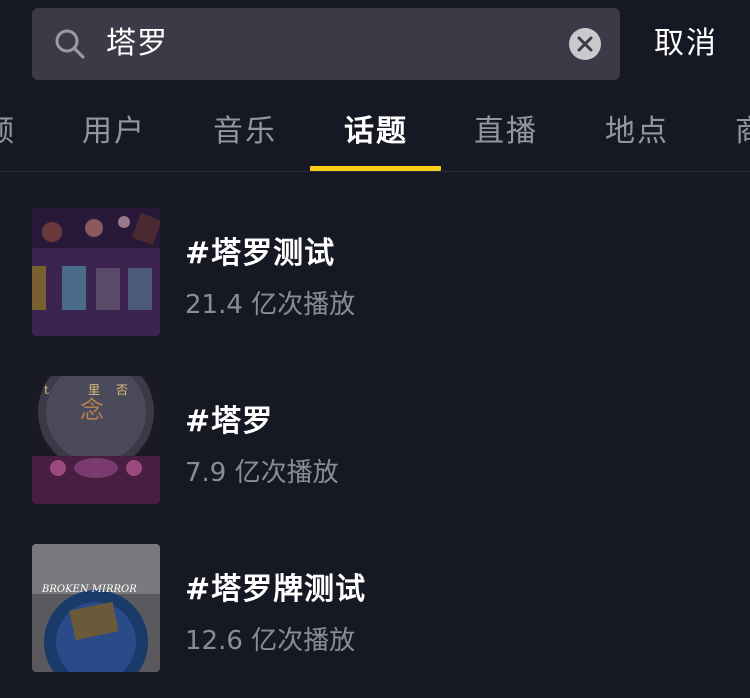 The height and width of the screenshot is (698, 750). I want to click on tab-topics: 话题, so click(376, 130).